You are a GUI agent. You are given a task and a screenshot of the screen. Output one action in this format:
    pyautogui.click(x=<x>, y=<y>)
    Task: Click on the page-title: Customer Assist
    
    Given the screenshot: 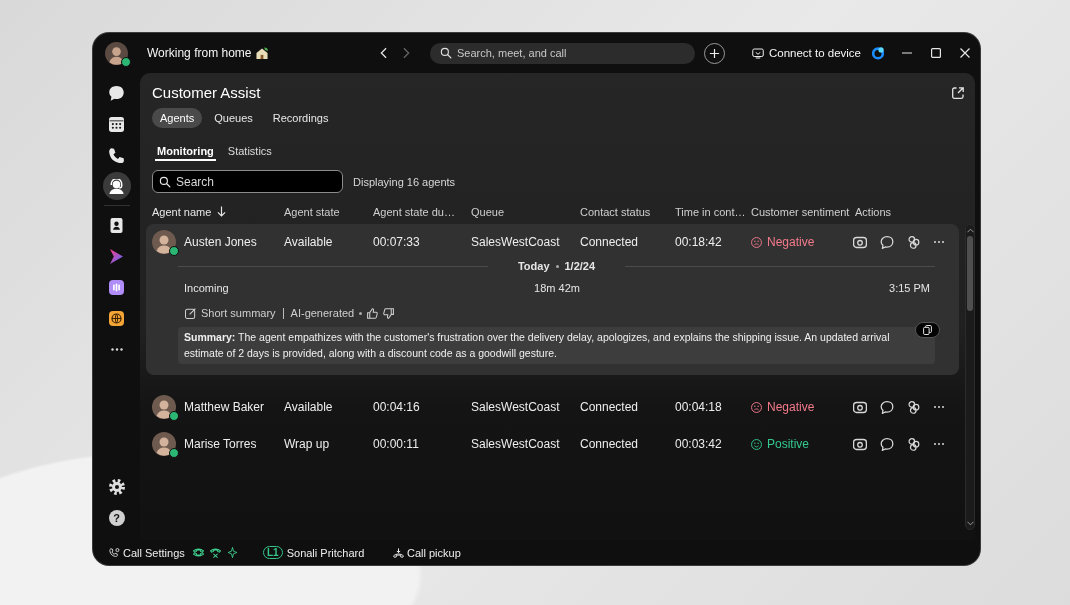 What is the action you would take?
    pyautogui.click(x=206, y=92)
    